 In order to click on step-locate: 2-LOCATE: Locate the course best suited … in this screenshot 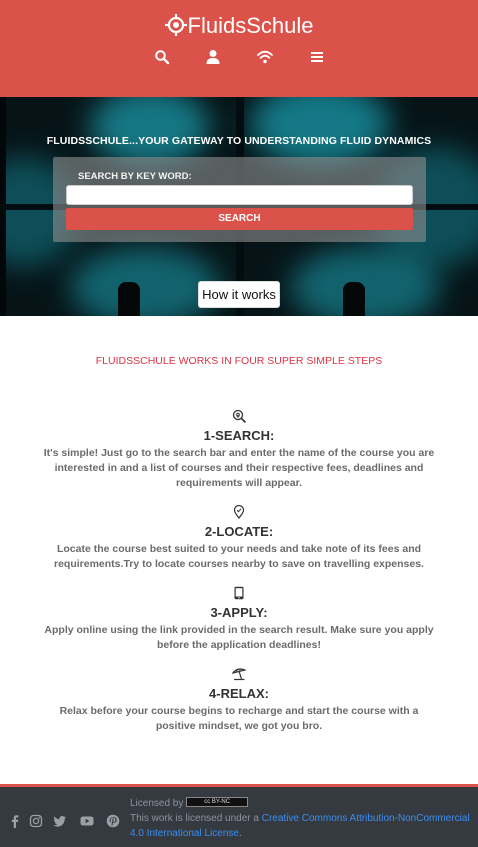, I will do `click(239, 538)`.